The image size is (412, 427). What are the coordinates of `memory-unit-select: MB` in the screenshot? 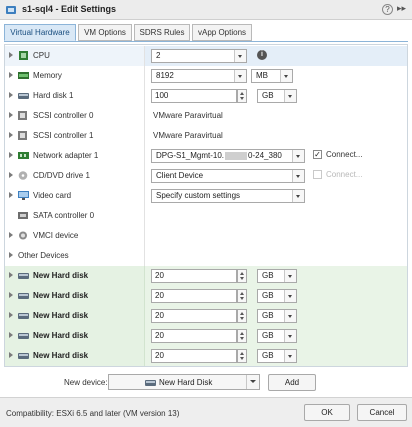 It's located at (272, 76).